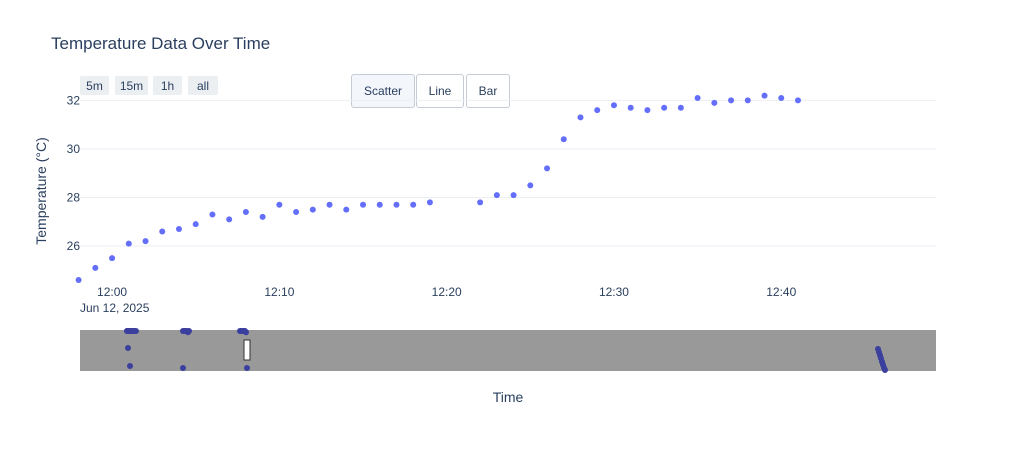 The width and height of the screenshot is (1016, 450). What do you see at coordinates (74, 246) in the screenshot?
I see `y-tick-label: 26` at bounding box center [74, 246].